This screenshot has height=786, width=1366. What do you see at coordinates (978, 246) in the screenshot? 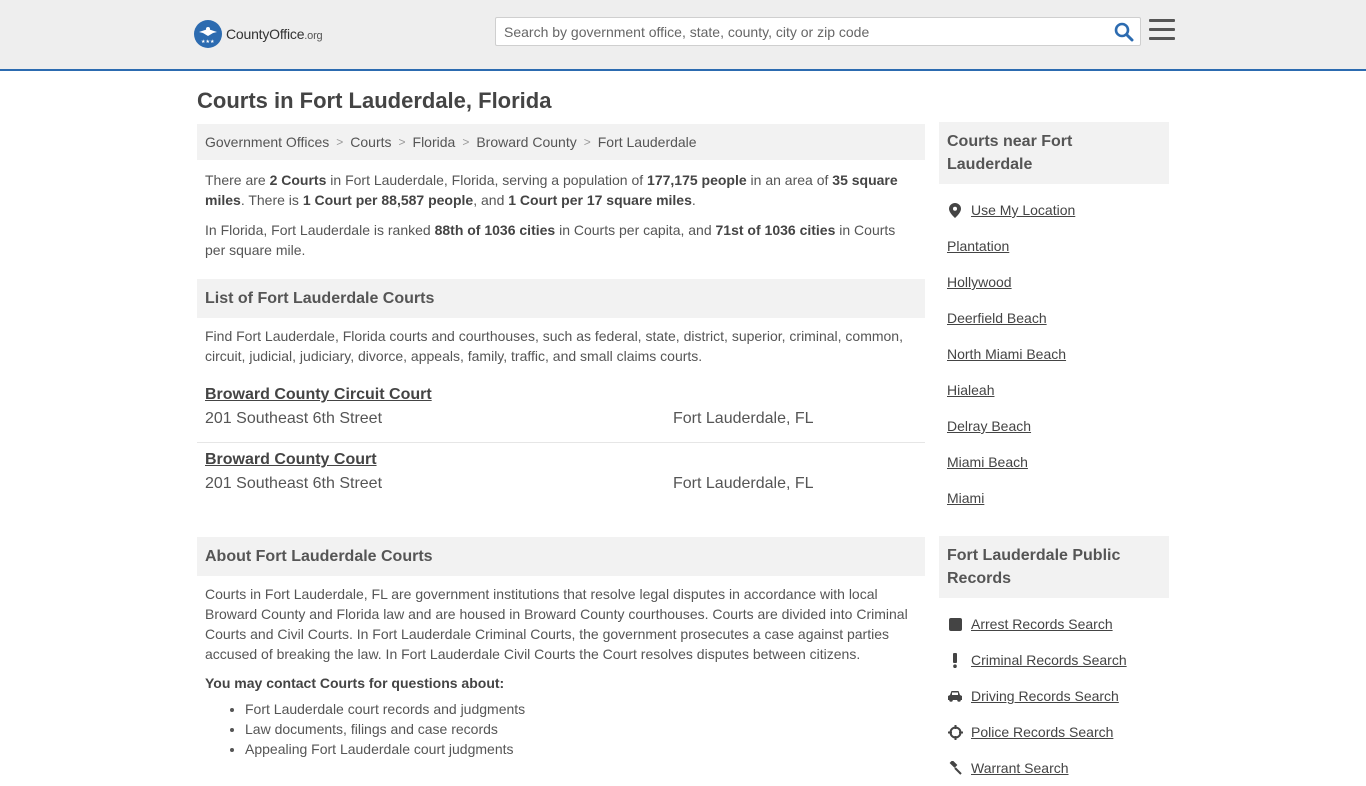
I see `nearby-city-link: Plantation` at bounding box center [978, 246].